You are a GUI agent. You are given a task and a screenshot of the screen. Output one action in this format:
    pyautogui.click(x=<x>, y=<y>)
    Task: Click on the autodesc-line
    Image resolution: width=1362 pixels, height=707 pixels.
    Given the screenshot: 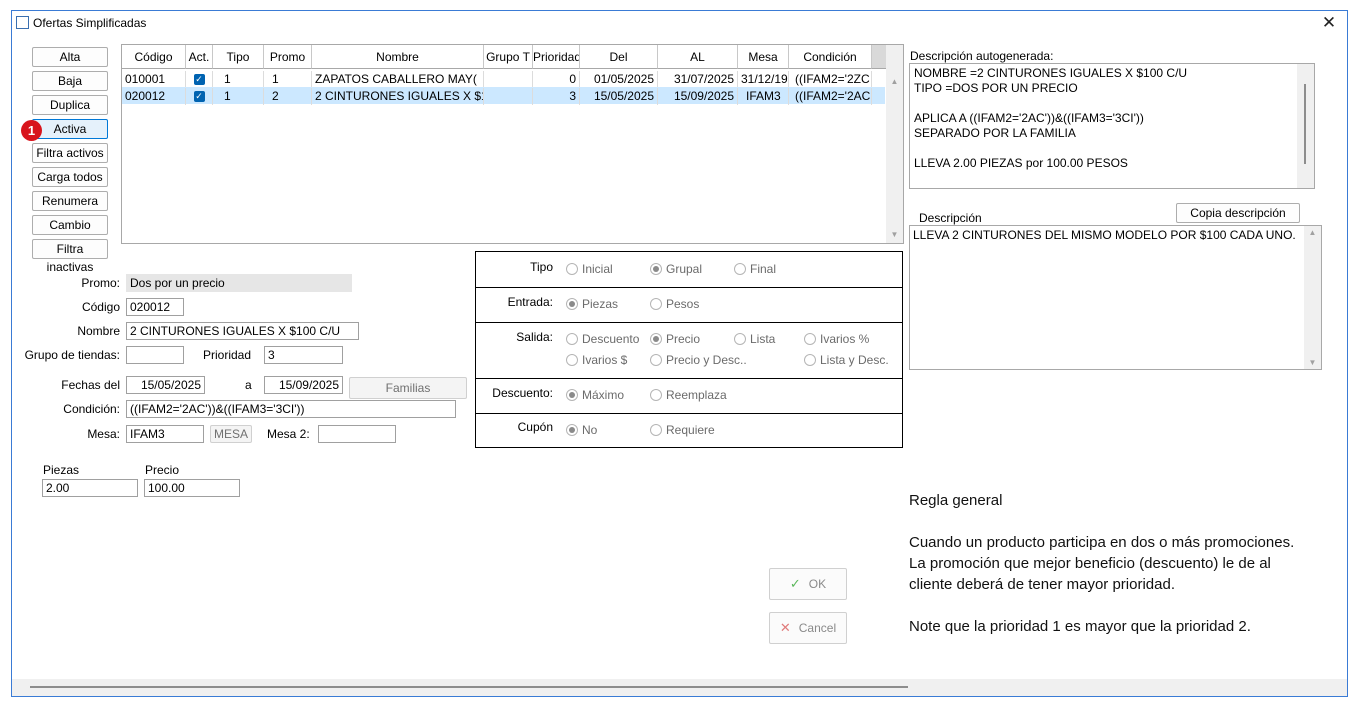 What is the action you would take?
    pyautogui.click(x=1112, y=148)
    